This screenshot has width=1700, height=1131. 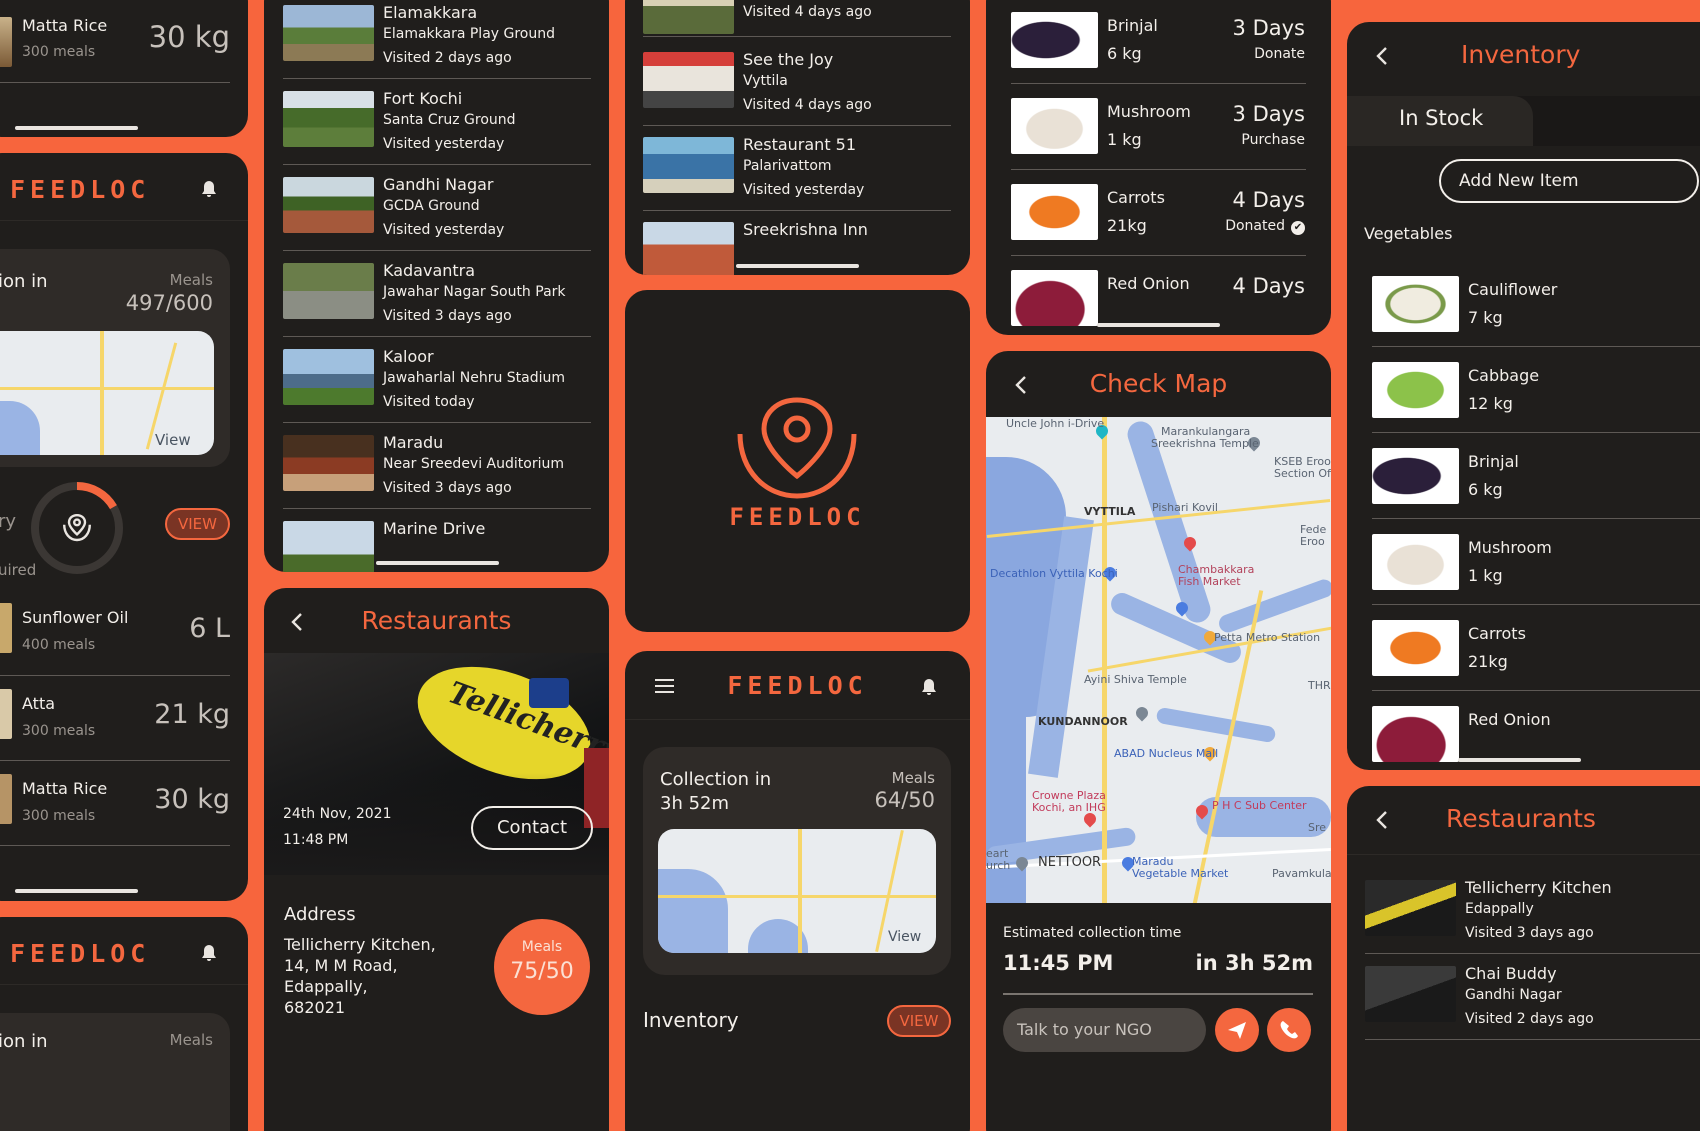 What do you see at coordinates (1255, 226) in the screenshot?
I see `item-action: Donated` at bounding box center [1255, 226].